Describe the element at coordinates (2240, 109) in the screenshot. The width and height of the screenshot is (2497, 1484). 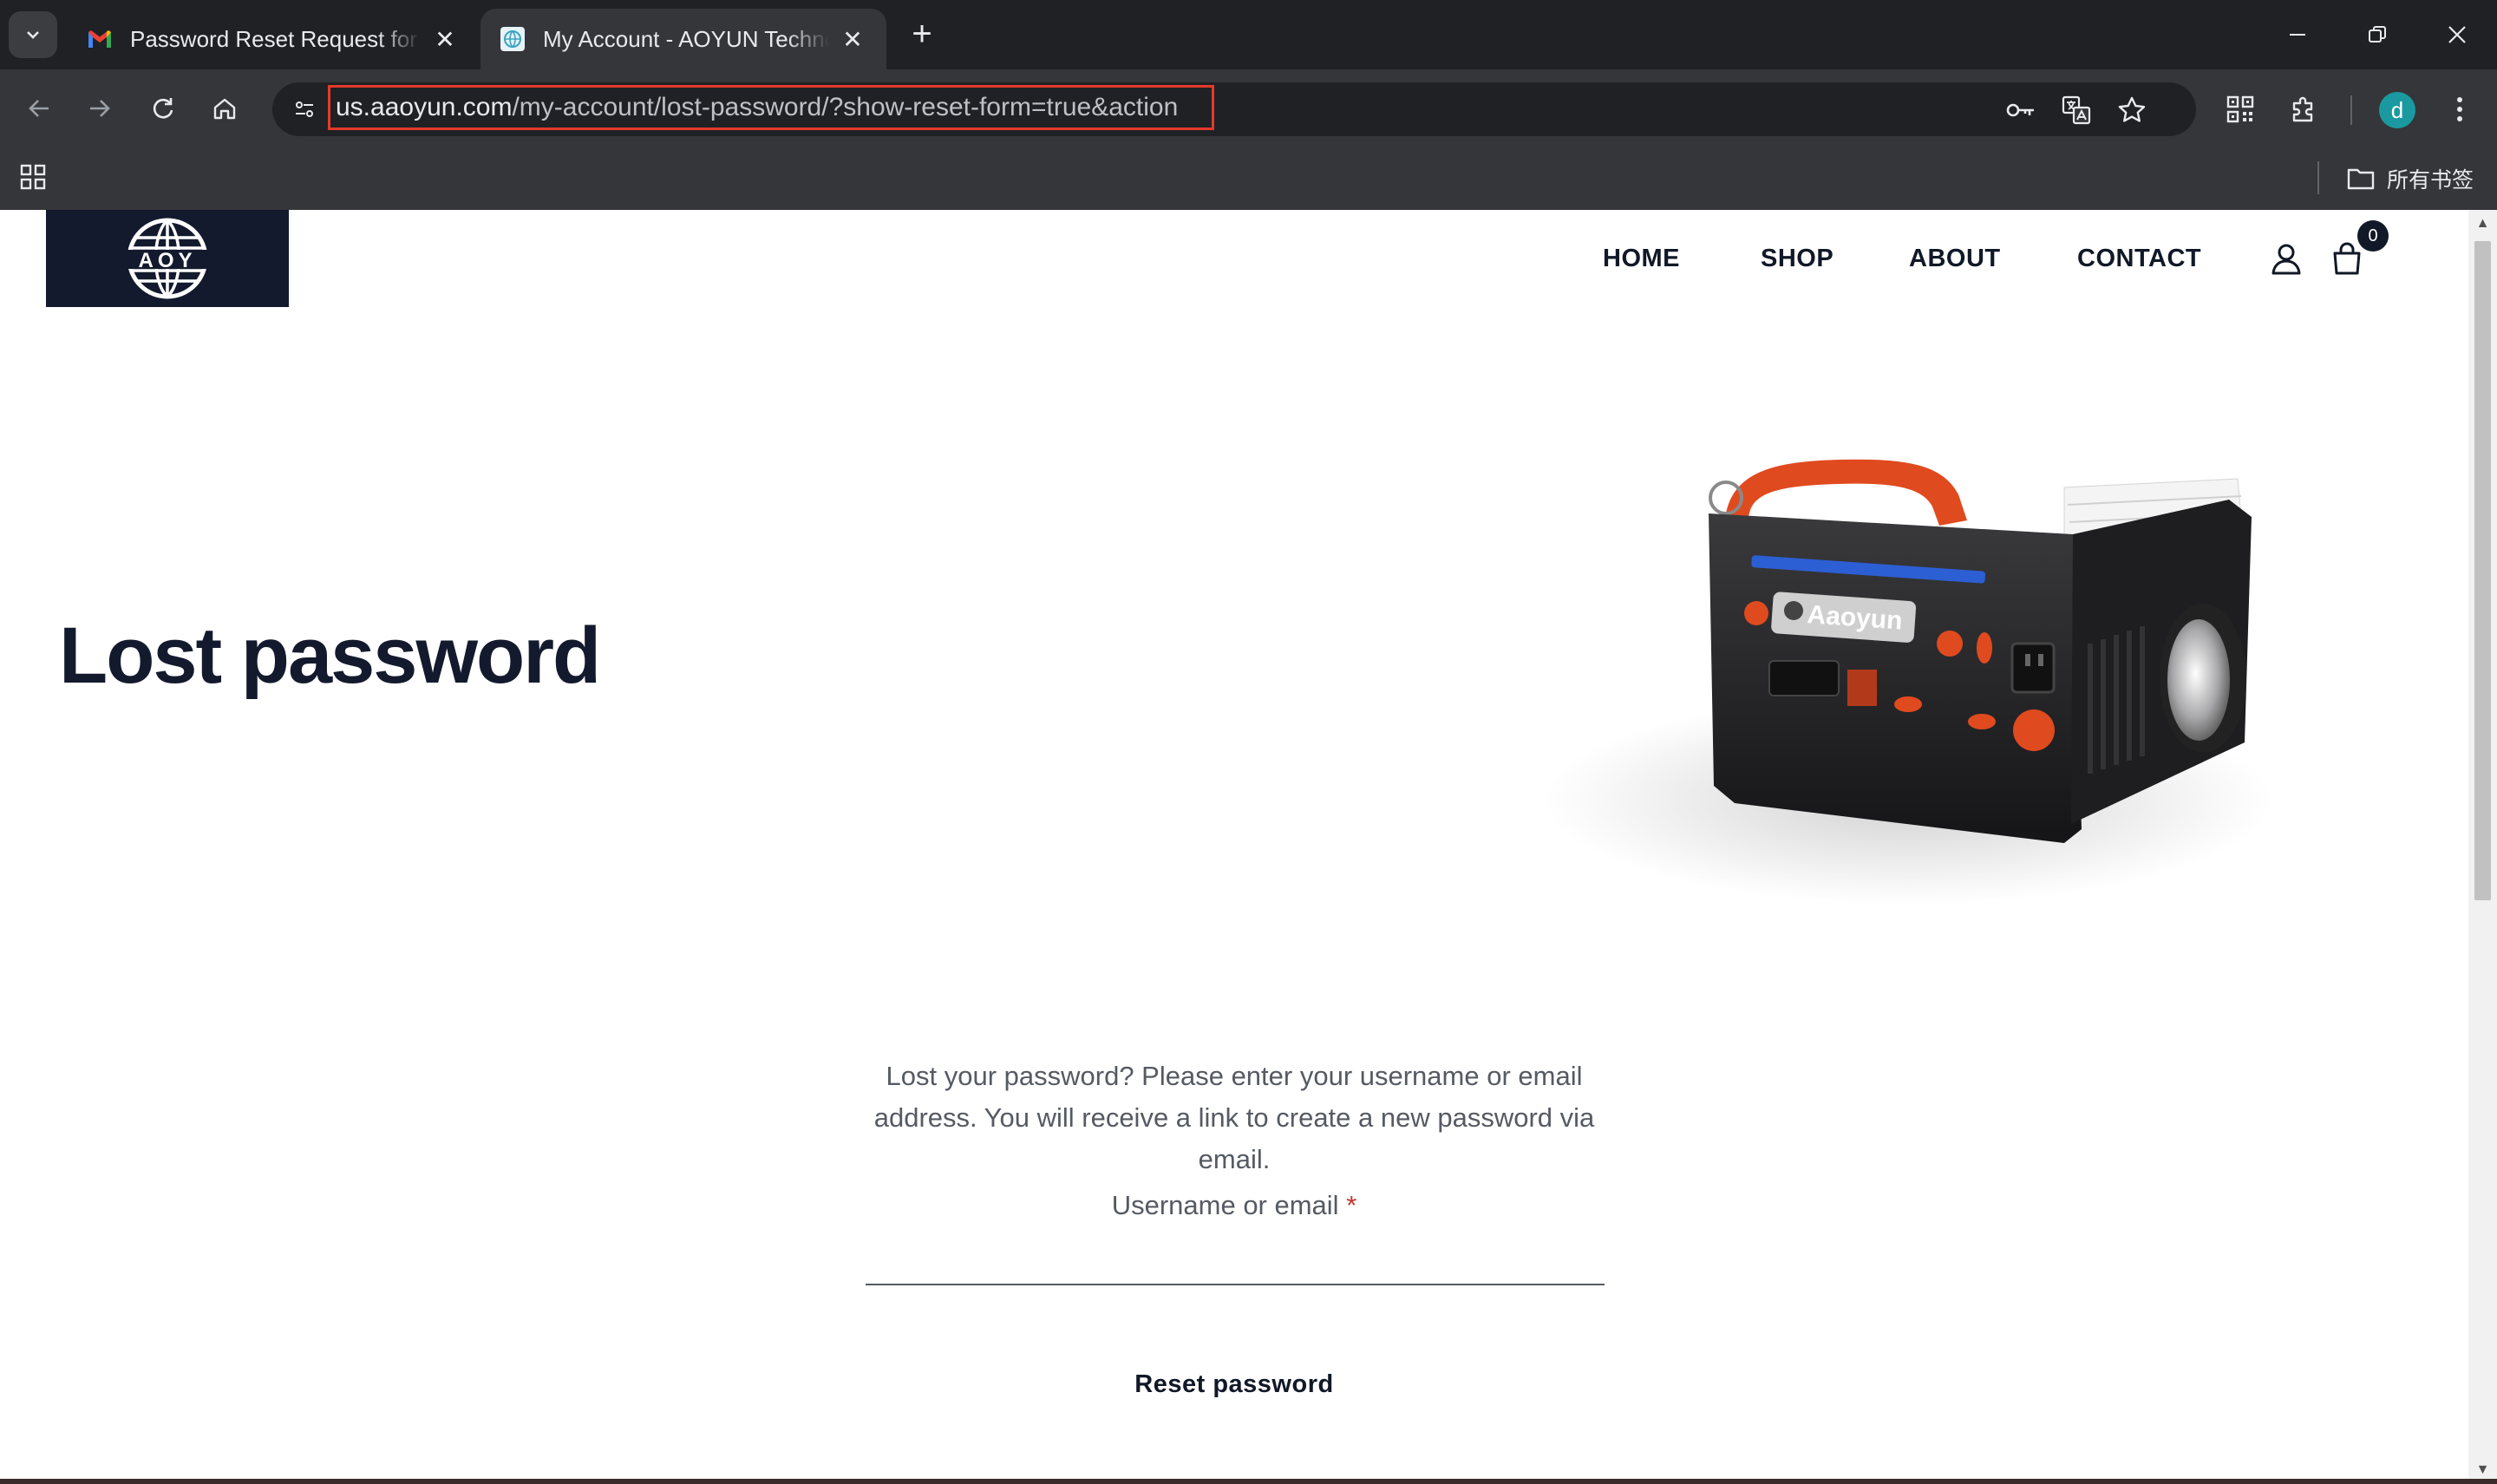
I see `qr-code-icon` at that location.